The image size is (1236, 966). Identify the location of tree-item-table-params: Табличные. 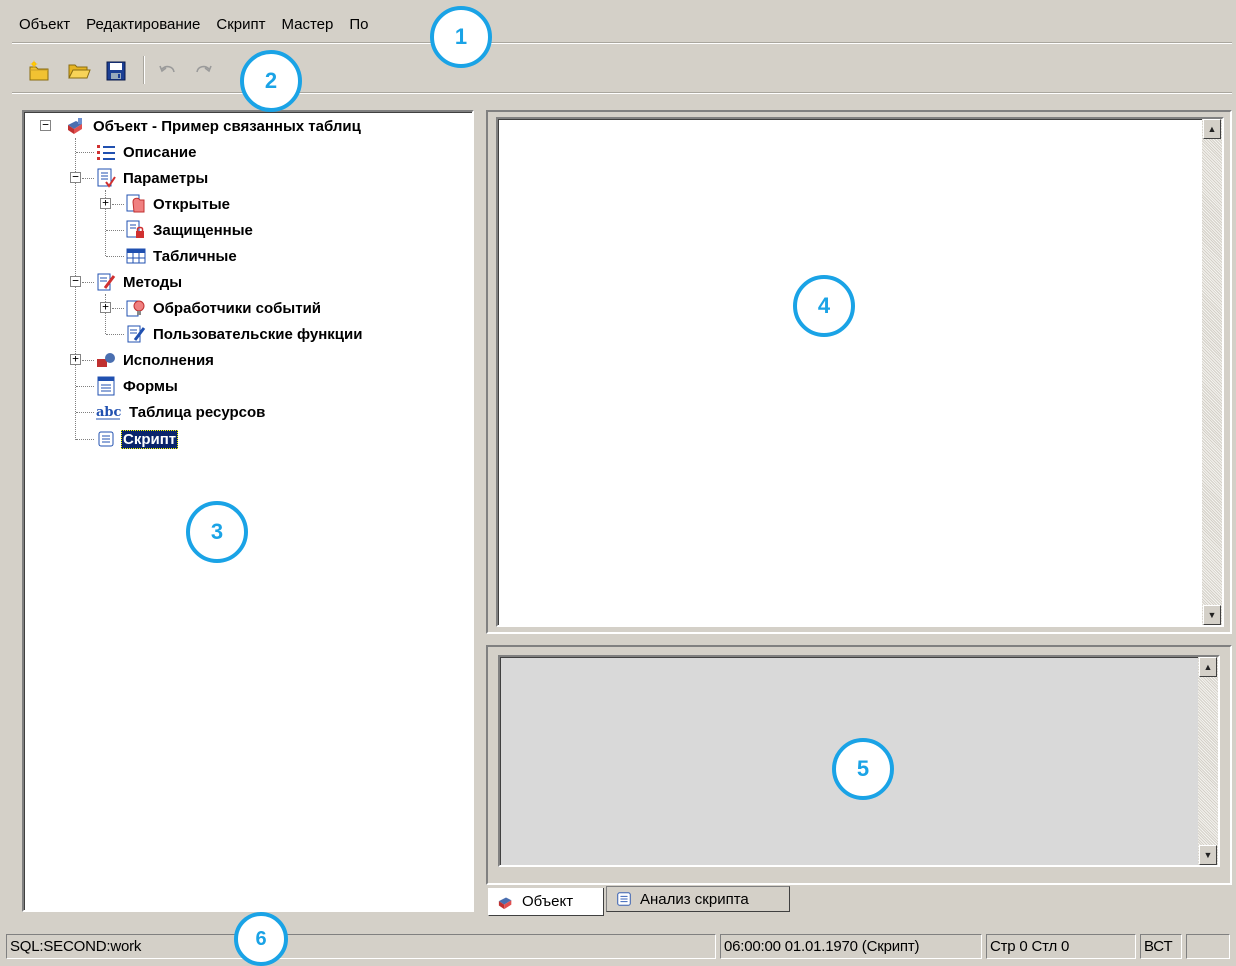
(182, 256).